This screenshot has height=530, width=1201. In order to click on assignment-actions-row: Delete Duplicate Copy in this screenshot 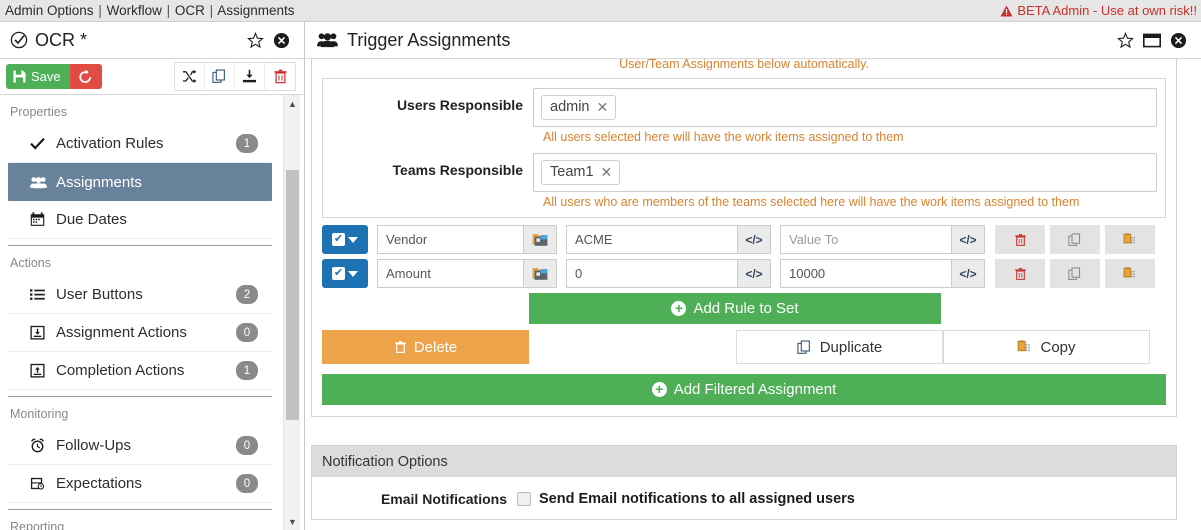, I will do `click(744, 347)`.